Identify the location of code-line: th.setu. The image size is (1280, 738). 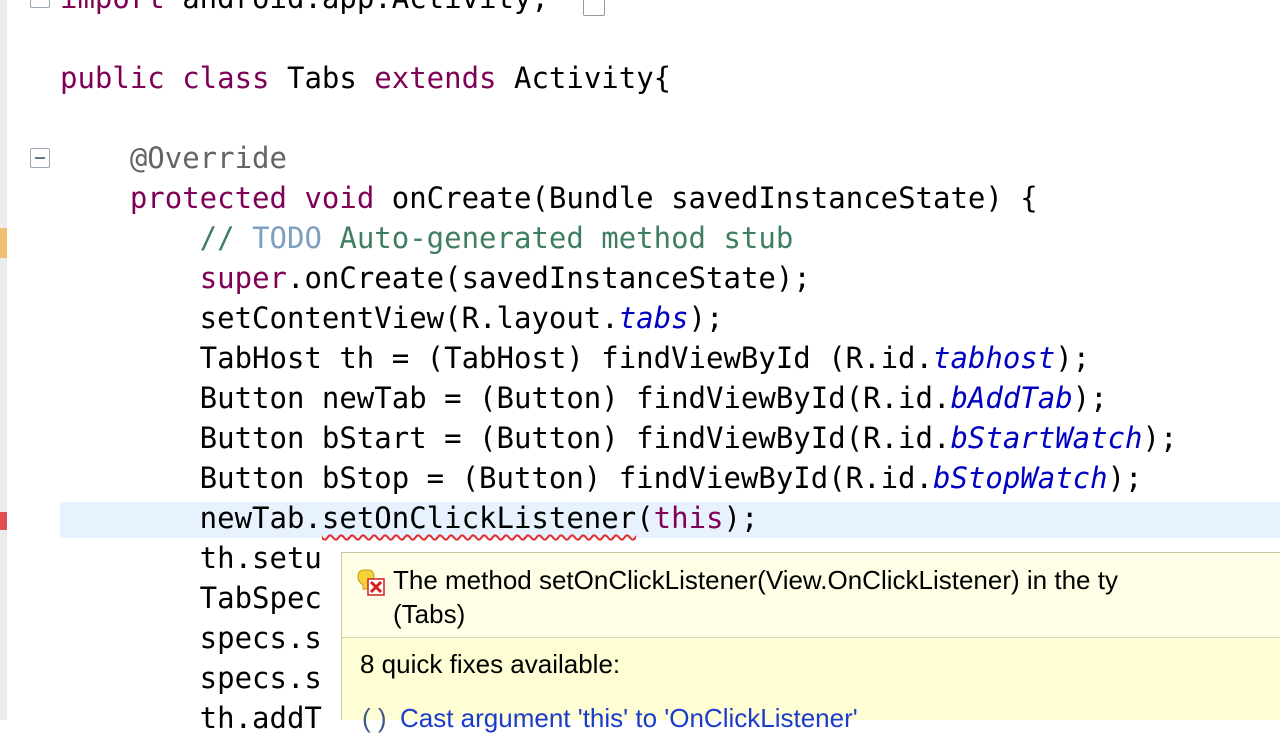
(191, 558).